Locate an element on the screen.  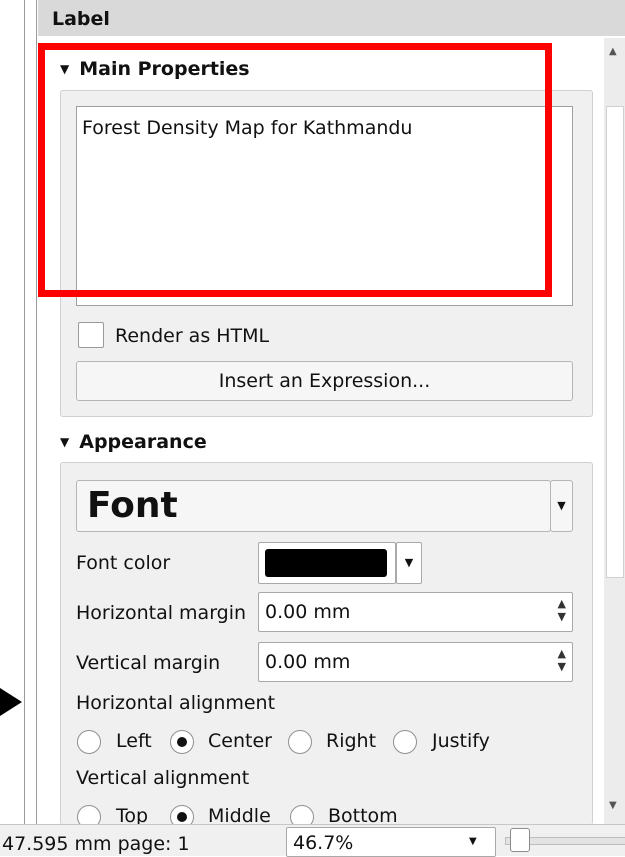
vertical-scrollbar: ▲ ▼ is located at coordinates (614, 431).